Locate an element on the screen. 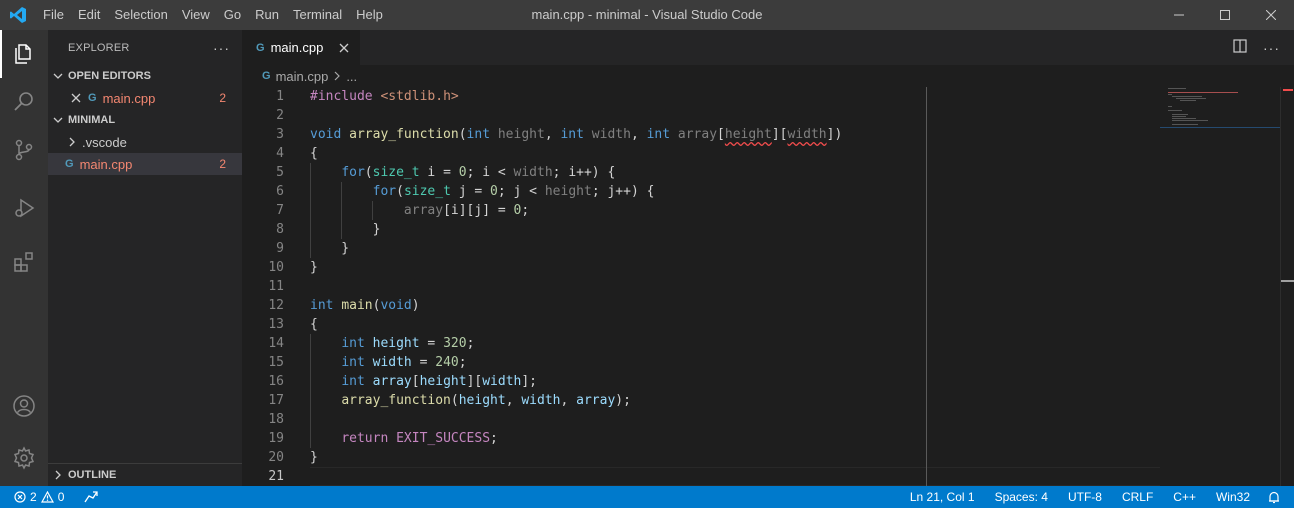 The width and height of the screenshot is (1294, 508). window-controls is located at coordinates (1225, 15).